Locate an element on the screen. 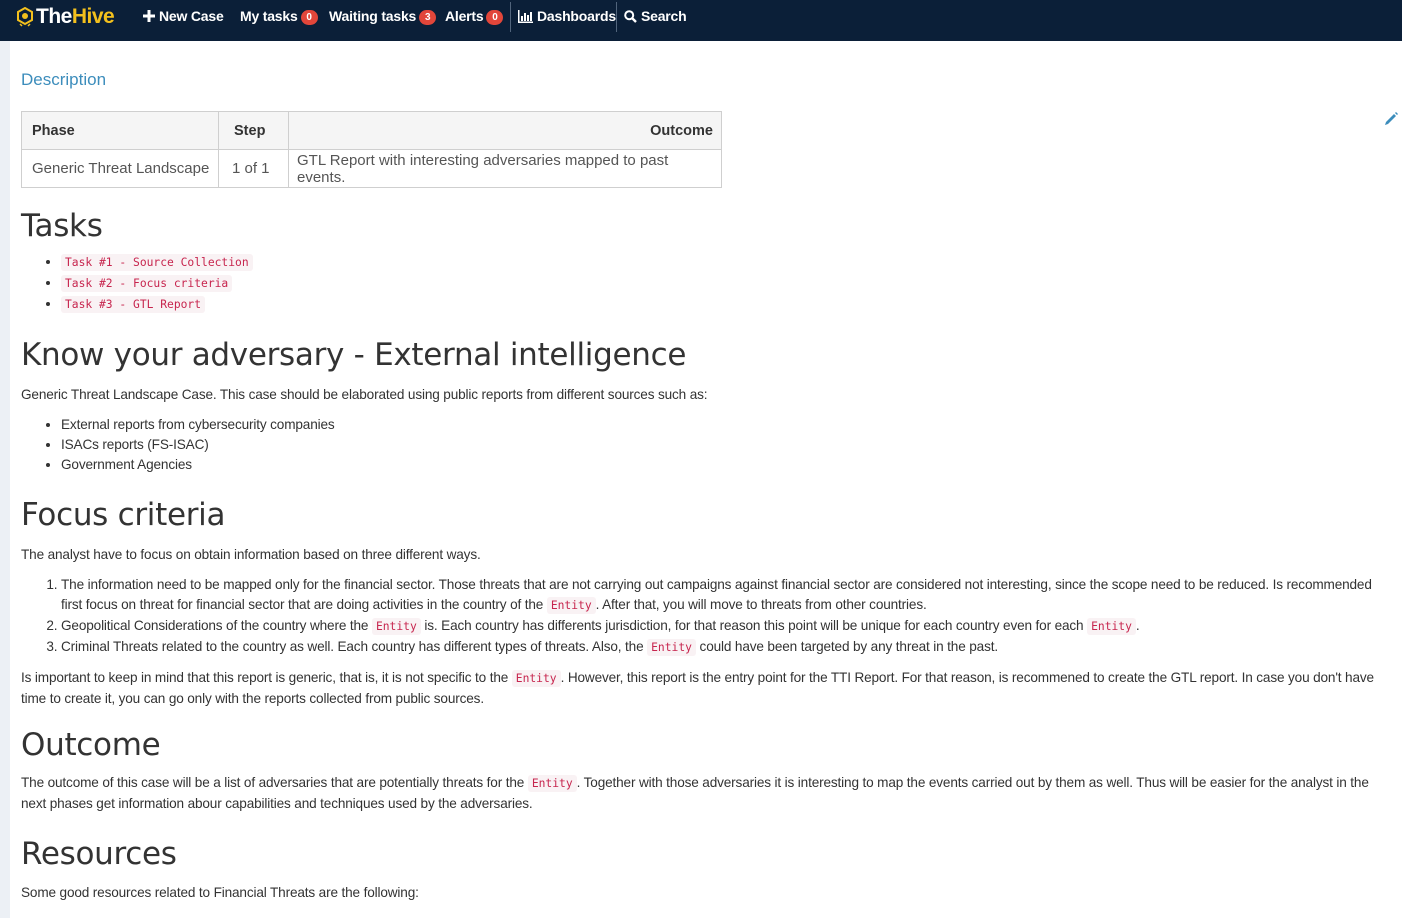  brand-logo: The Hive is located at coordinates (65, 17).